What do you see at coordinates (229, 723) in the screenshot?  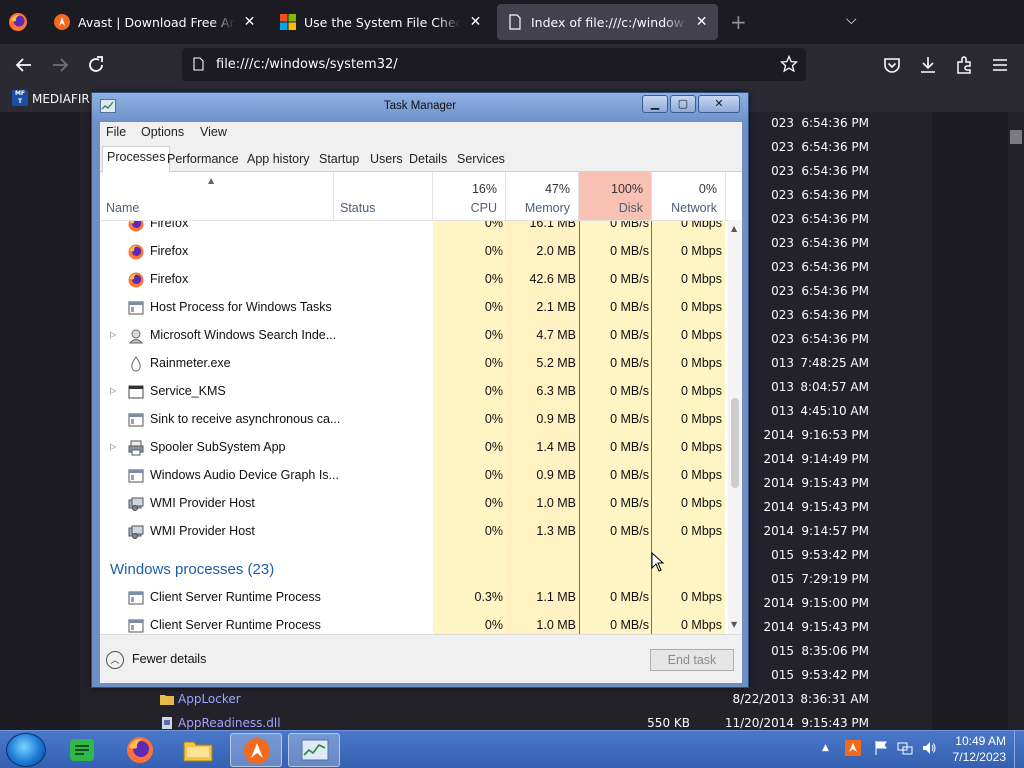 I see `listing-entry-link: AppReadiness.dll` at bounding box center [229, 723].